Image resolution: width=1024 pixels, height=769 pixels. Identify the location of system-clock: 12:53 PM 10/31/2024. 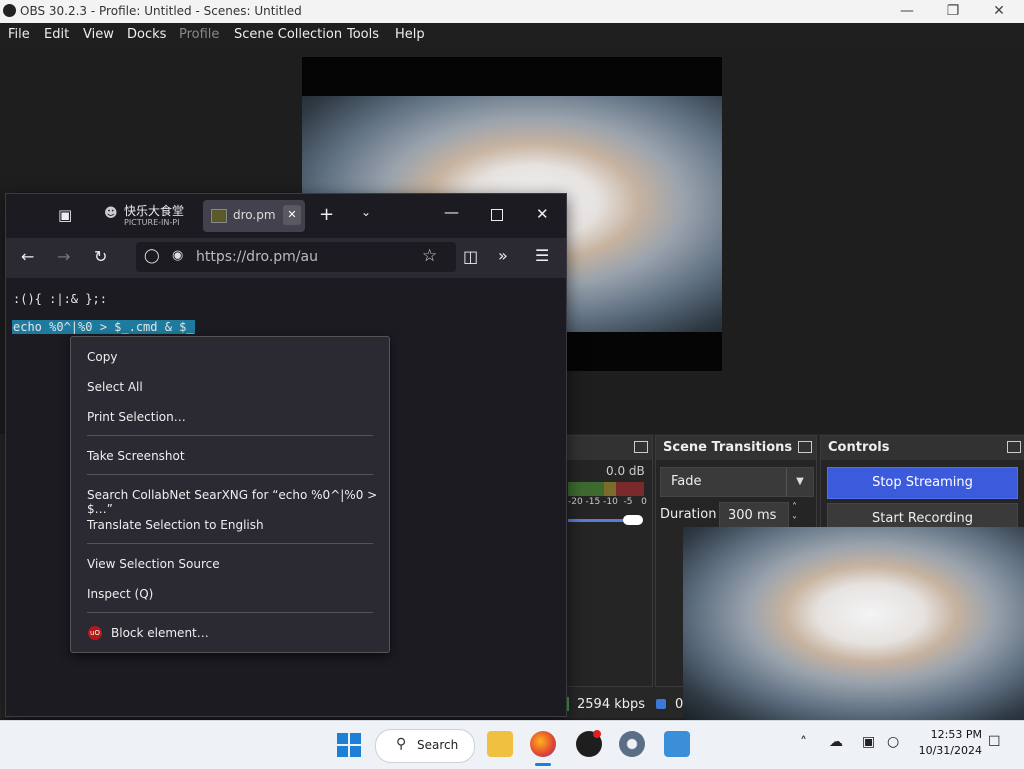
(950, 743).